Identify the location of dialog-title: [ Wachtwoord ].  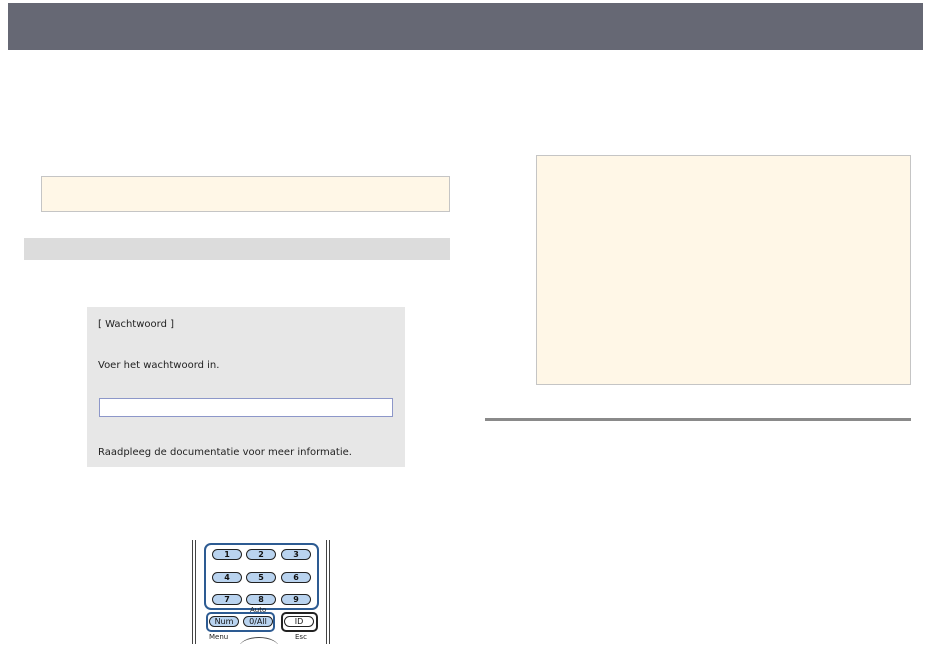
(136, 324).